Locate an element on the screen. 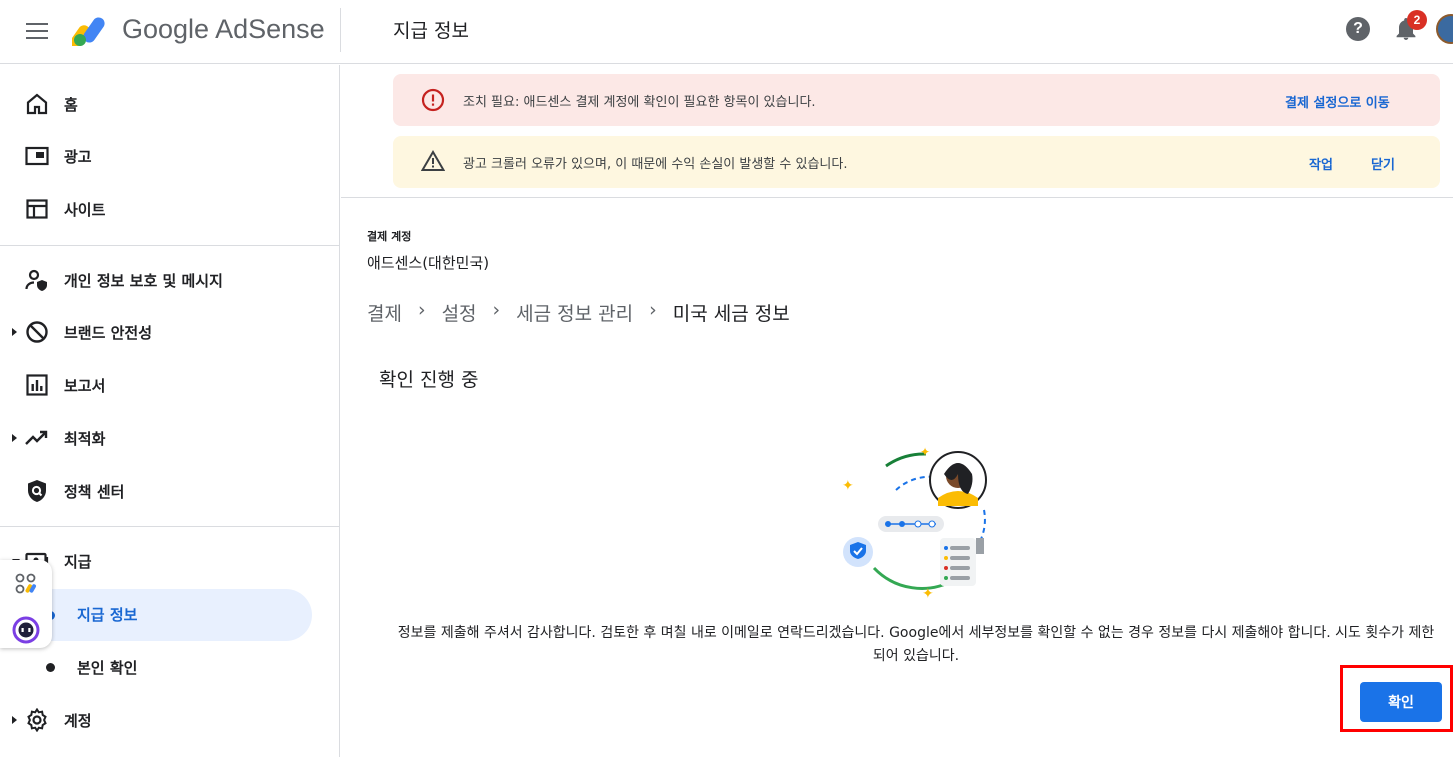 This screenshot has height=757, width=1453. sidebar-subitem-identity-verification: 본인 확인 is located at coordinates (170, 667).